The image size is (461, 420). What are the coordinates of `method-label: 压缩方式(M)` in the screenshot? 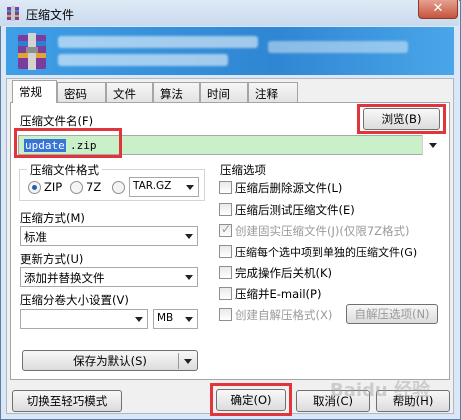 It's located at (52, 218).